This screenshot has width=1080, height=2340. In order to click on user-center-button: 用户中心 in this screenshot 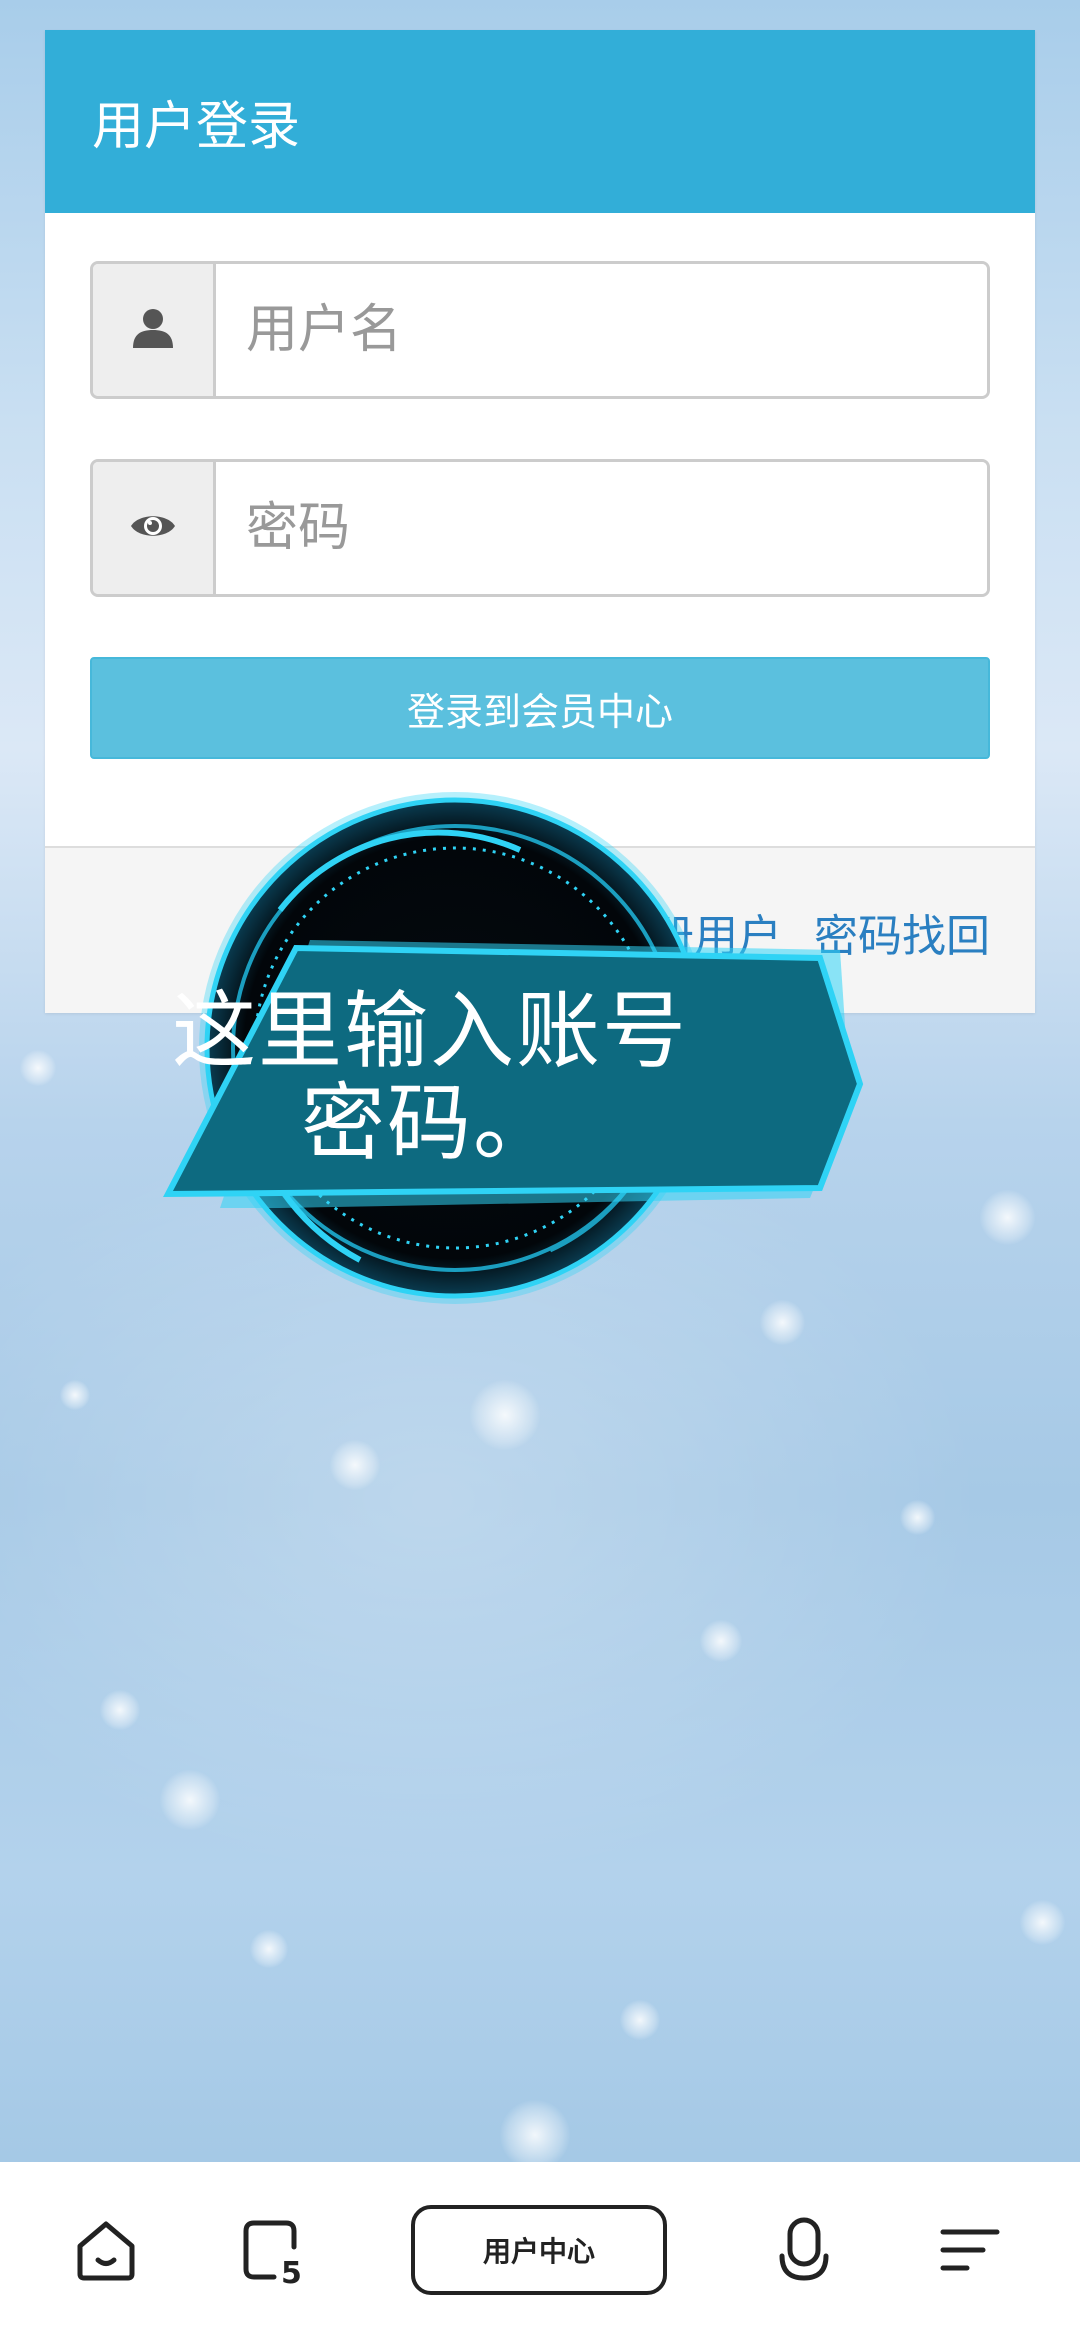, I will do `click(539, 2250)`.